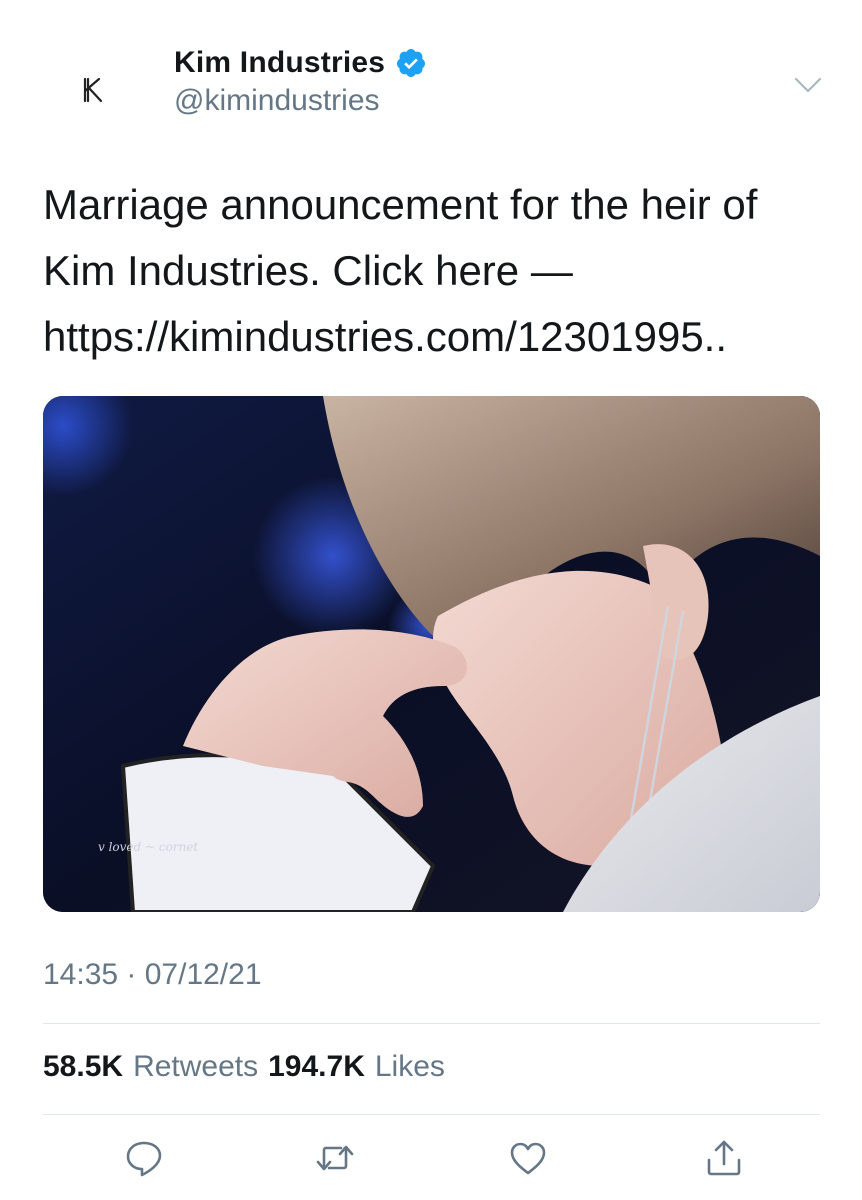 This screenshot has width=862, height=1200. Describe the element at coordinates (83, 1066) in the screenshot. I see `retweets-count: 58.5K` at that location.